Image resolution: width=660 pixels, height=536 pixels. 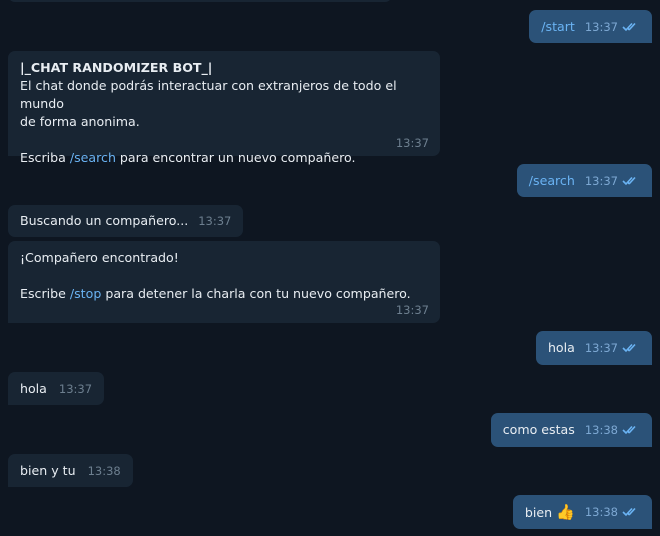 I want to click on message-text: bien, so click(x=538, y=512).